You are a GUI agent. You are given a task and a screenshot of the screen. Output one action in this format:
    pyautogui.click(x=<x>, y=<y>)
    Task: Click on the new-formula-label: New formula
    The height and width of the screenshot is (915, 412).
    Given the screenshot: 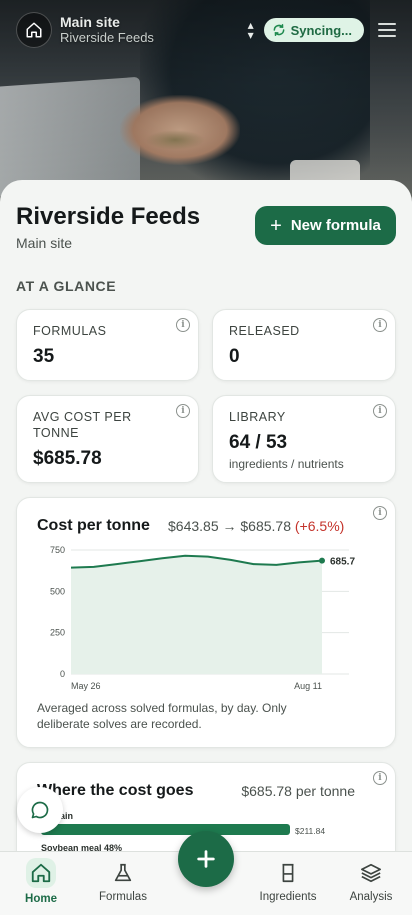 What is the action you would take?
    pyautogui.click(x=335, y=225)
    